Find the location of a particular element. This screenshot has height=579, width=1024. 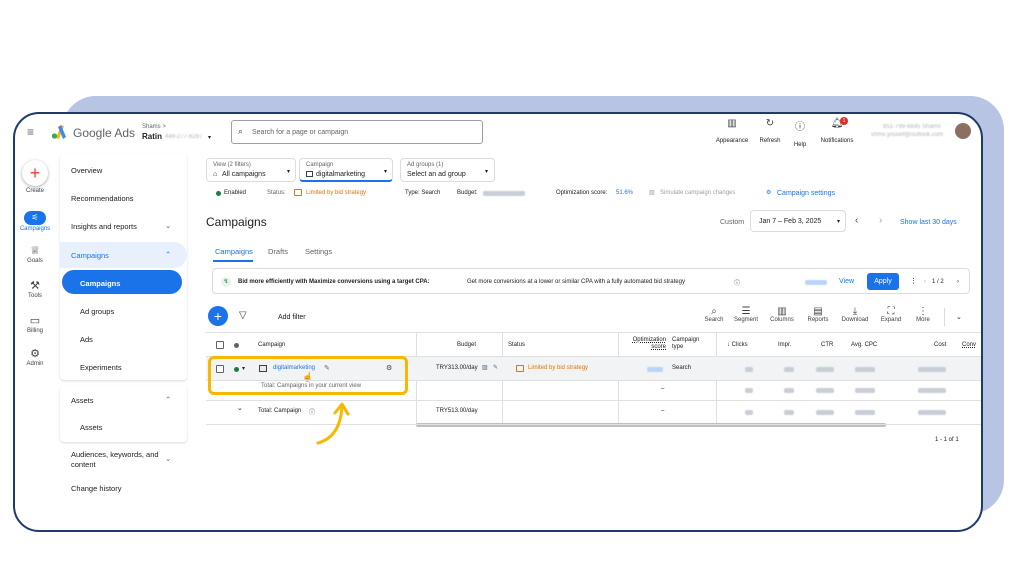

simulate-icon: ▨ is located at coordinates (652, 193).